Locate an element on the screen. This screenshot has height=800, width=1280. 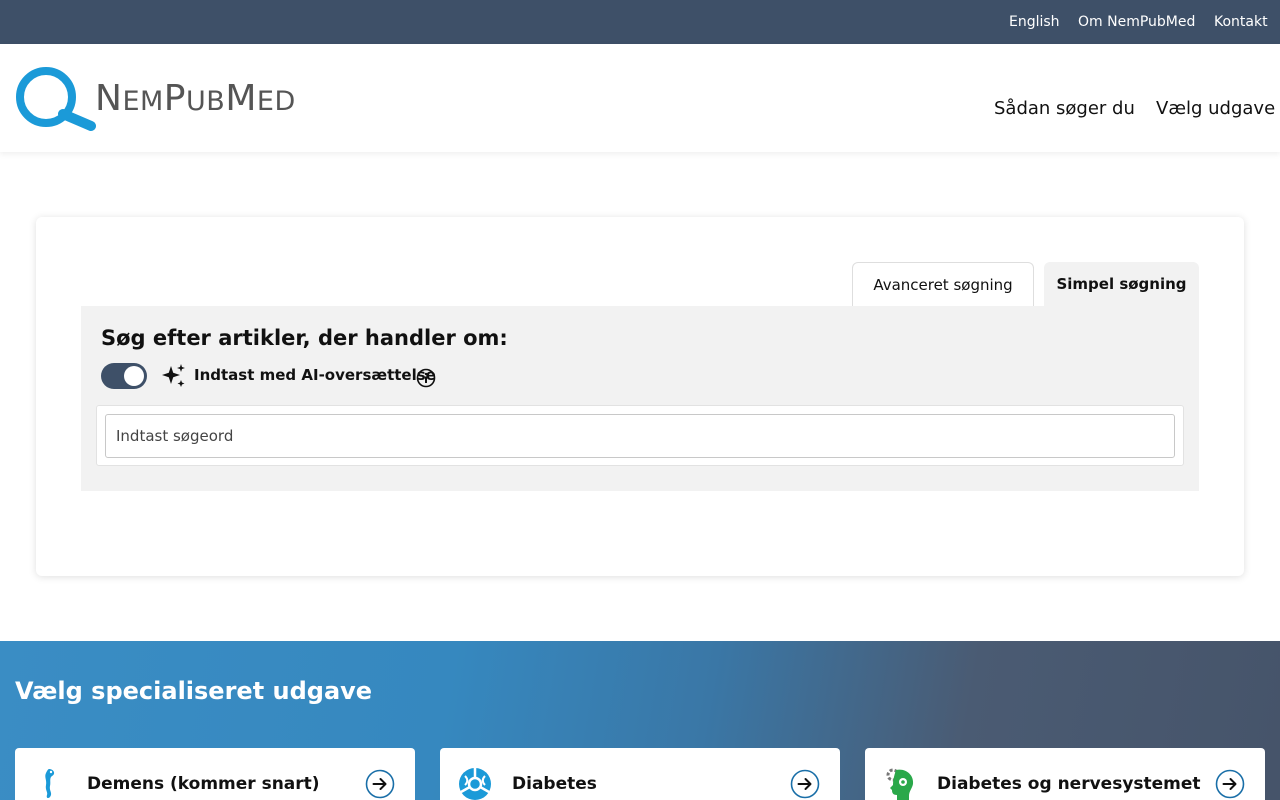
link-om-nempubmed: Om NemPubMed is located at coordinates (1136, 22).